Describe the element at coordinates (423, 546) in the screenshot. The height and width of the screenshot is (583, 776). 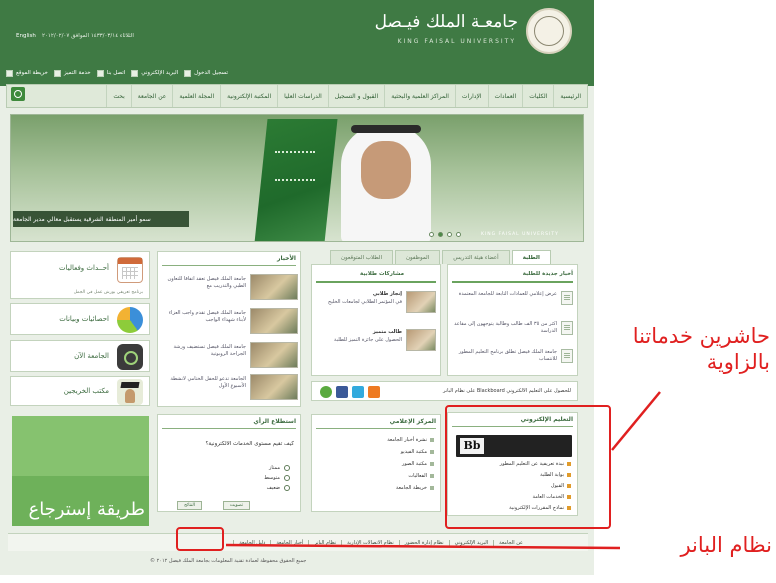
I see `banner-arrow` at that location.